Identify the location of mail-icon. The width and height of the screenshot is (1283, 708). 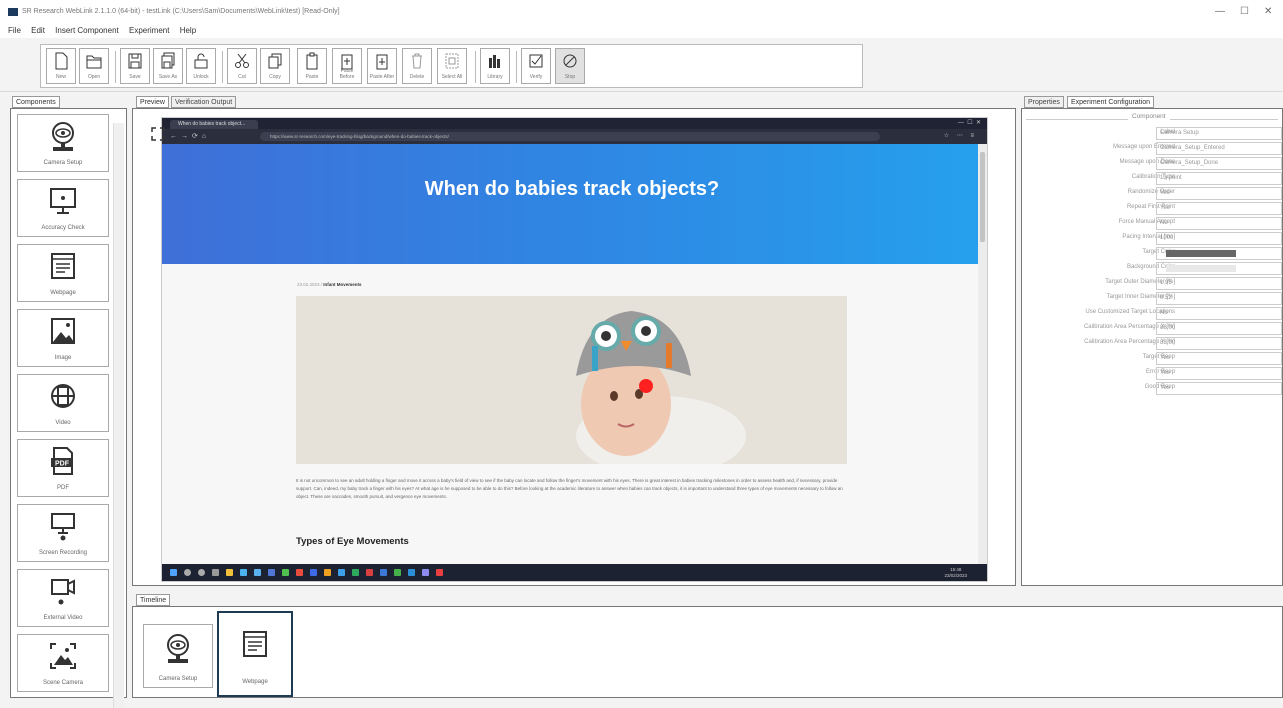
(243, 572).